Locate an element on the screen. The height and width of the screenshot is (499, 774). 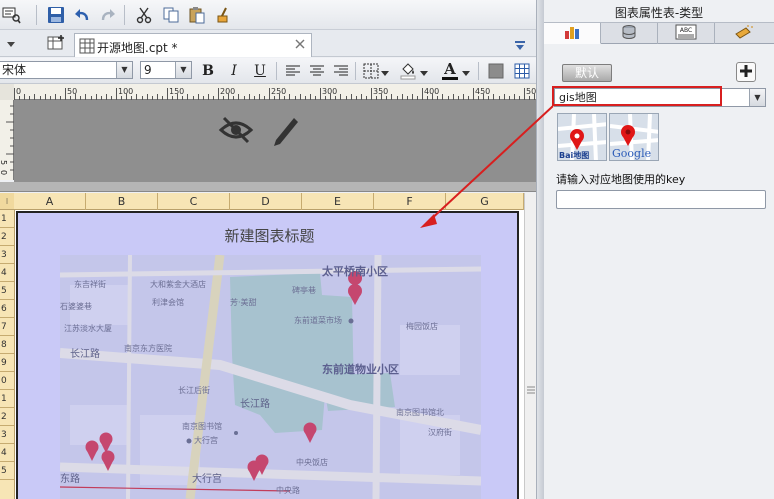
ruler-label: 150 is located at coordinates (176, 91).